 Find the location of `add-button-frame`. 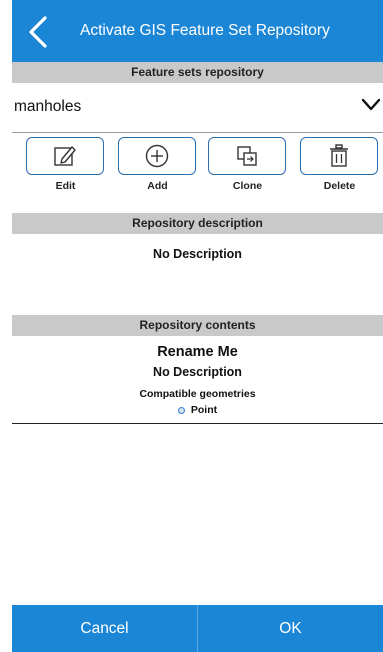

add-button-frame is located at coordinates (157, 156).